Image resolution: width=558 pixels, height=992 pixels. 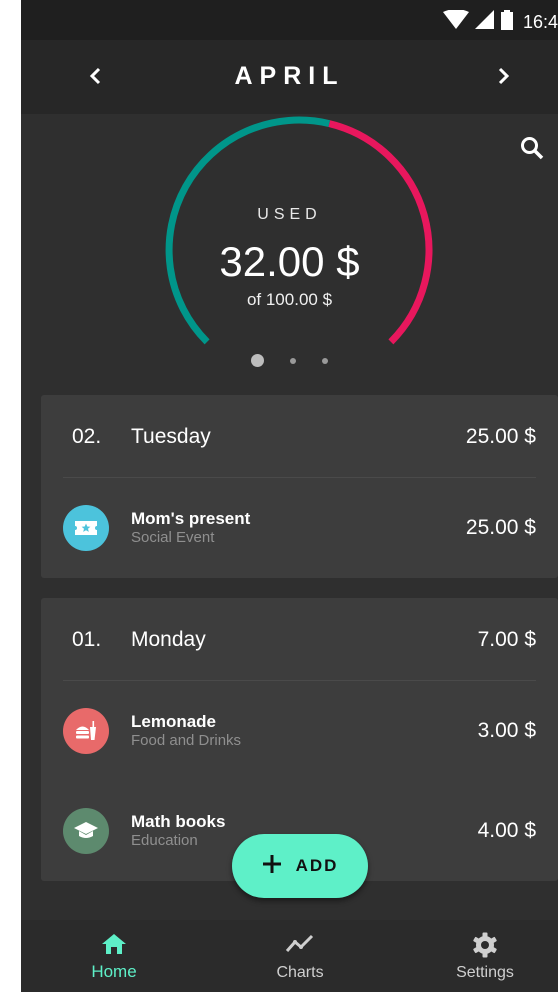 I want to click on item-category: Food and Drinks, so click(x=186, y=740).